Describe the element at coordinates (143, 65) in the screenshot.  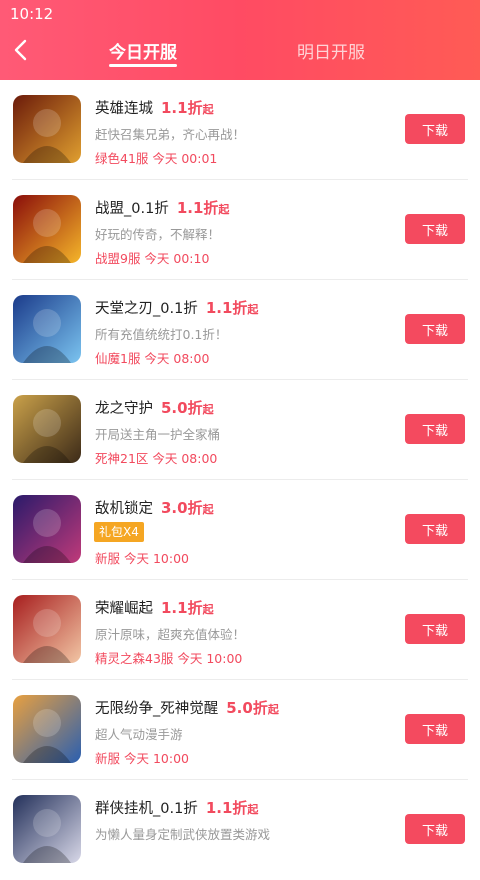
I see `active-tab-indicator` at that location.